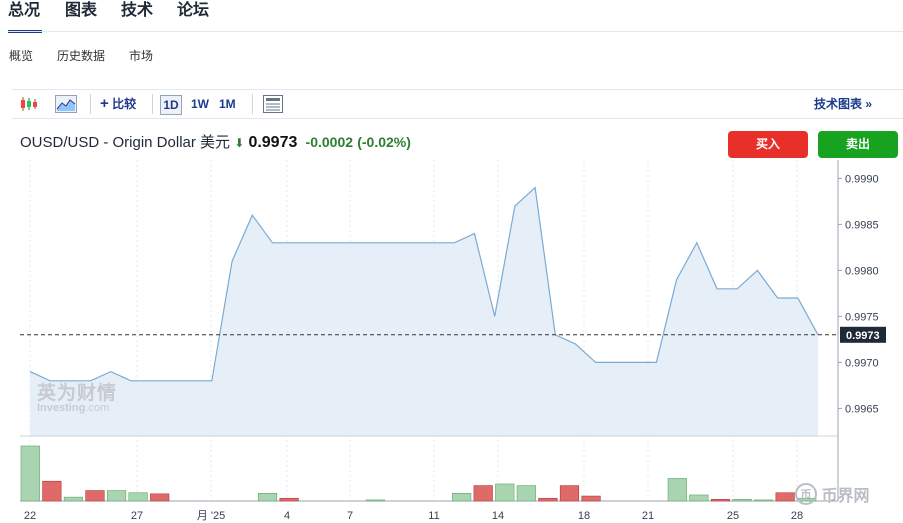 The height and width of the screenshot is (523, 903). I want to click on volume-bars, so click(429, 473).